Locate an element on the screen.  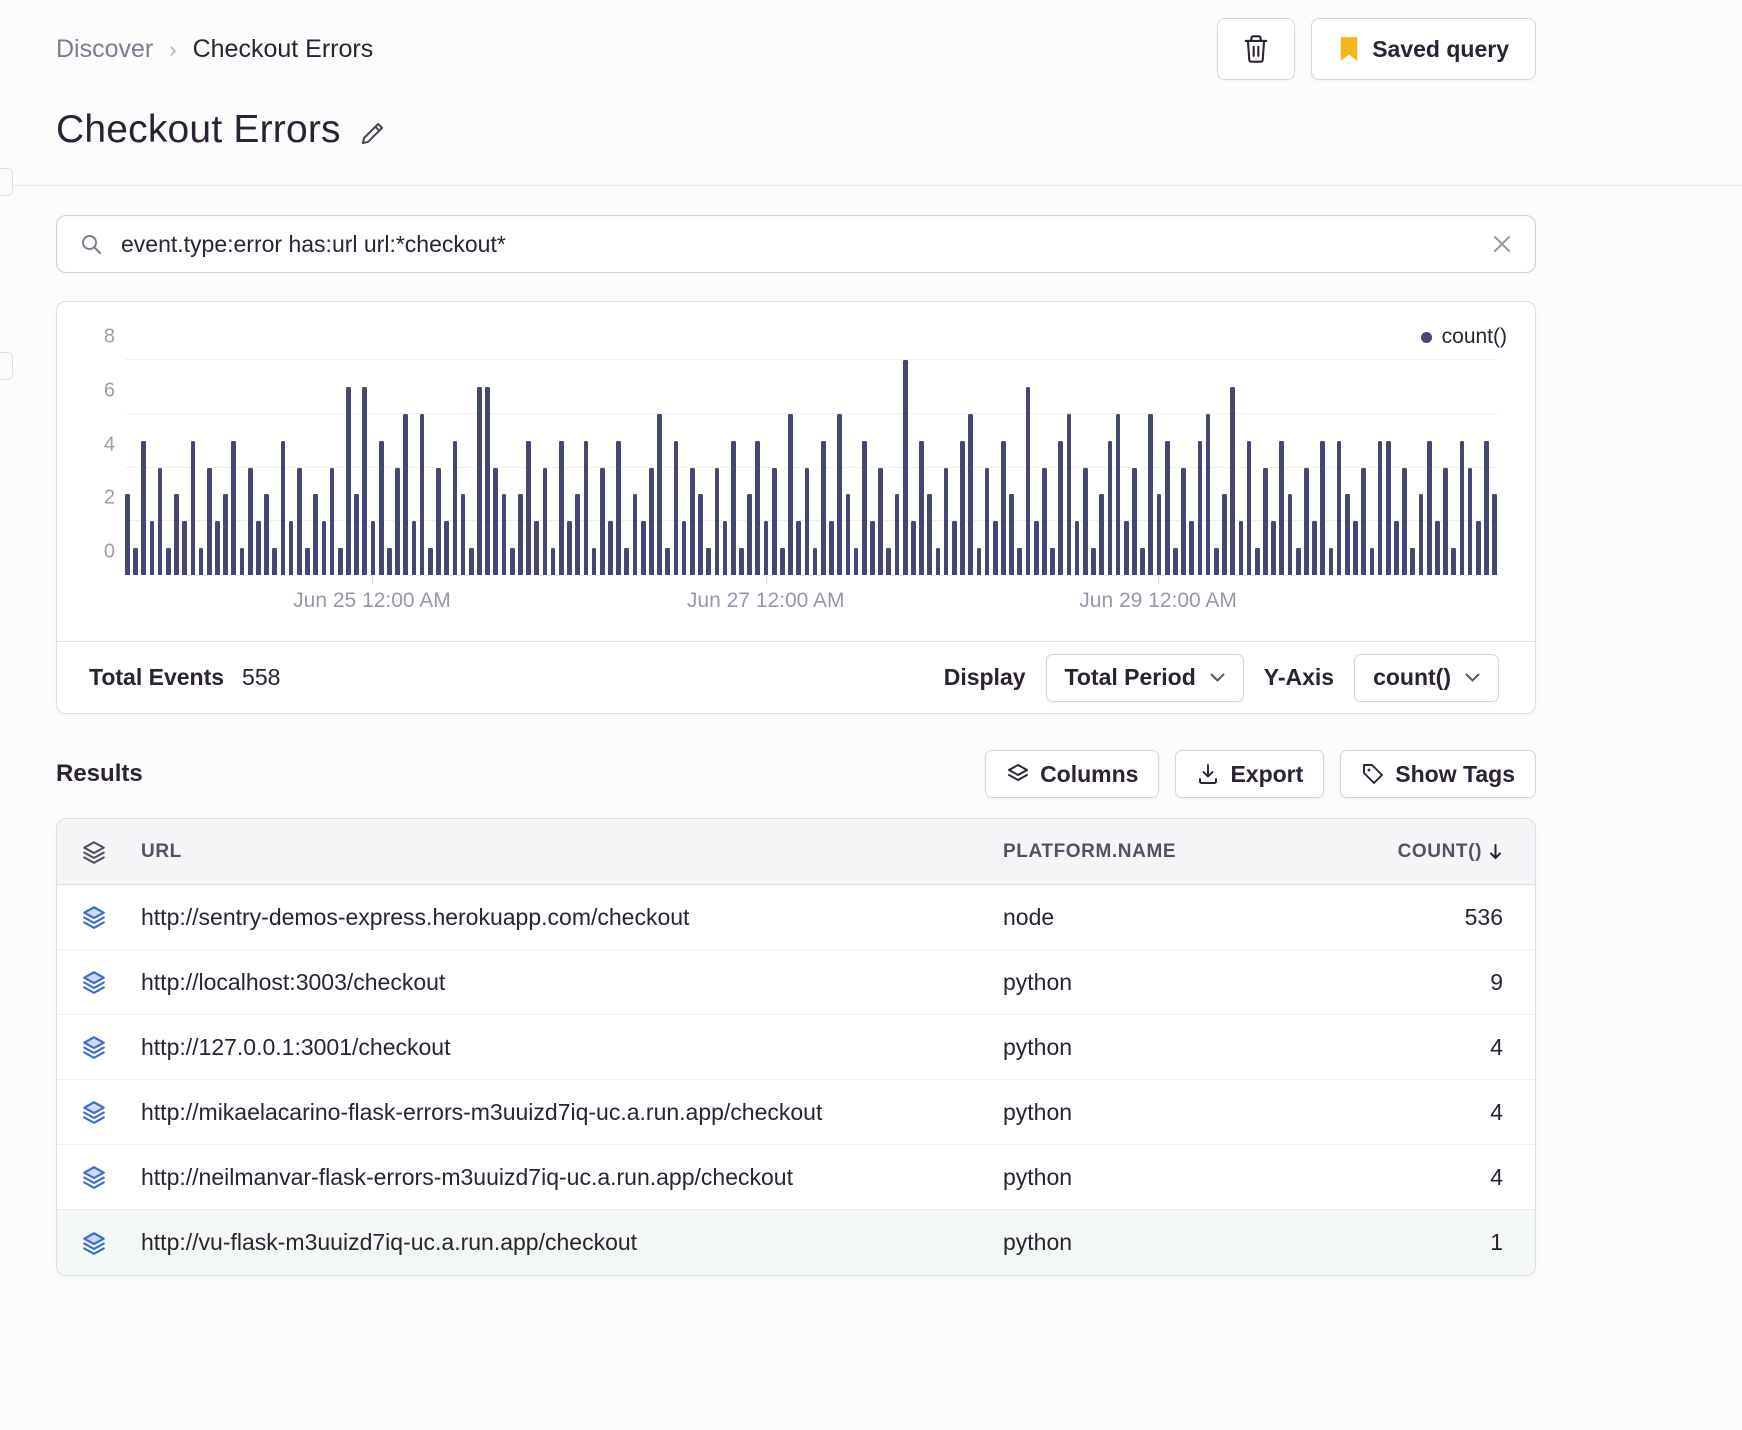
chart-legend: count() is located at coordinates (1463, 337).